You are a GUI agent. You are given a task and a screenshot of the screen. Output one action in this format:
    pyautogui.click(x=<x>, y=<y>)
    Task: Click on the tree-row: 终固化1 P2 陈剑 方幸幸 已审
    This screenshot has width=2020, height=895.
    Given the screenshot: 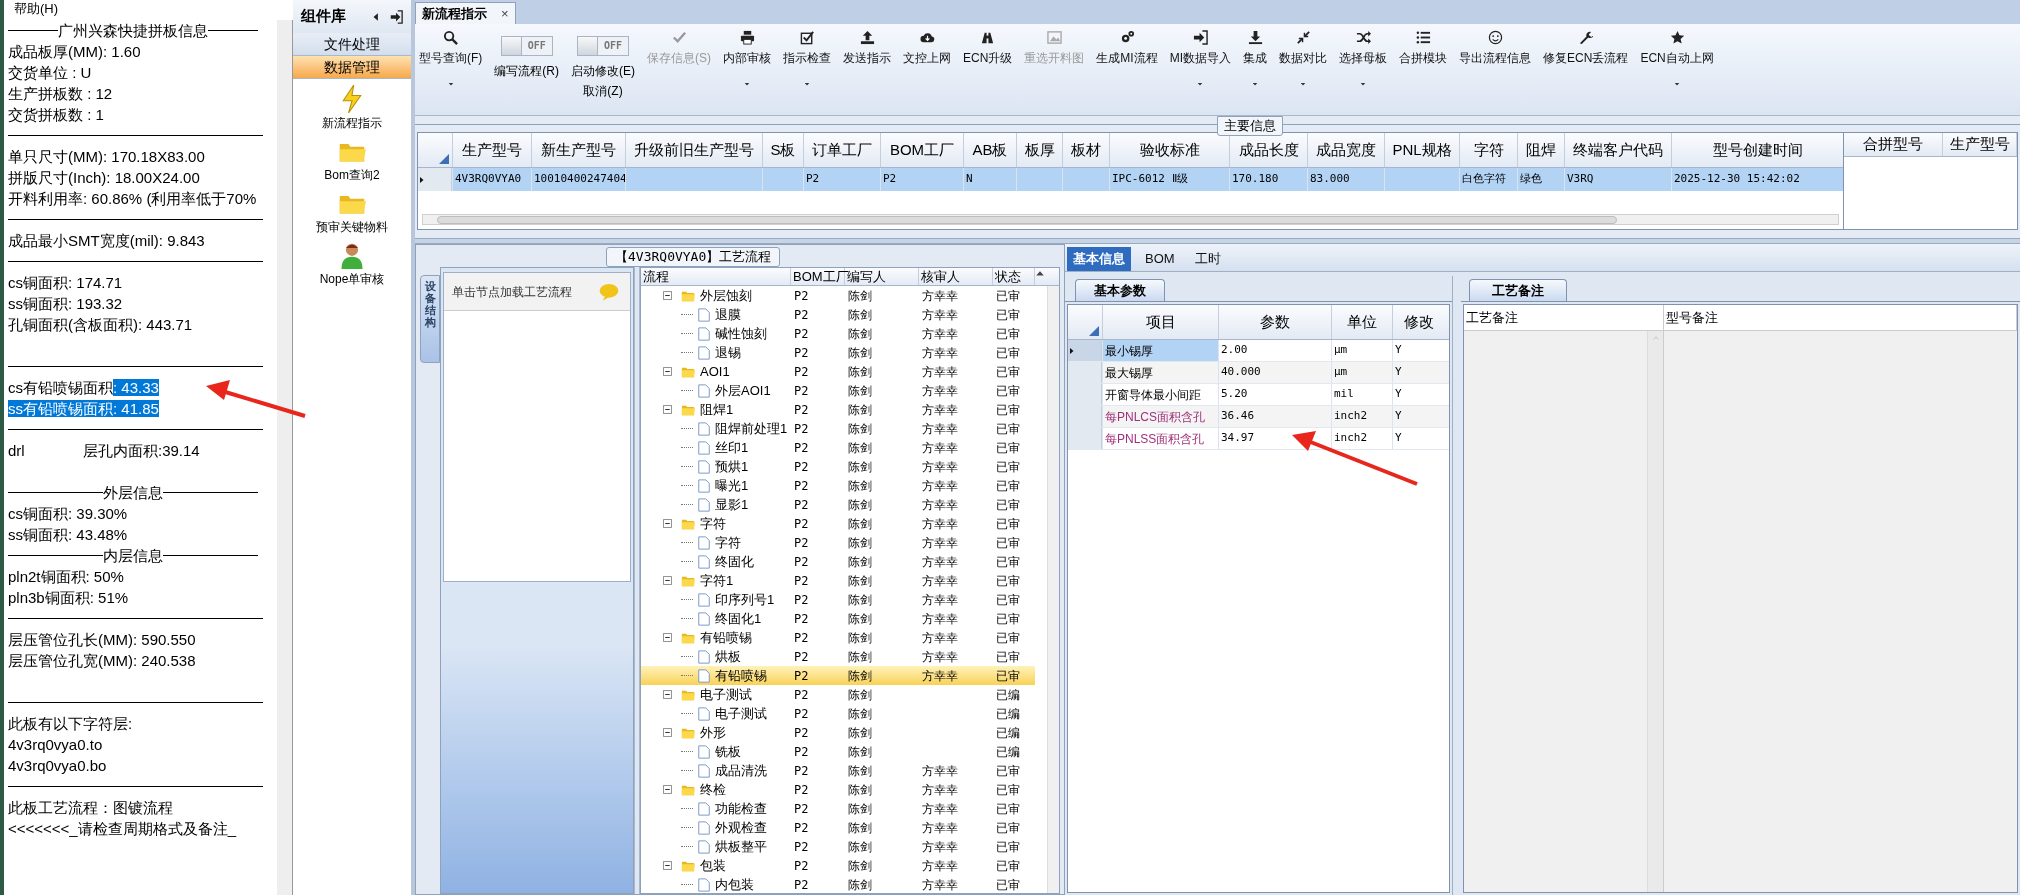 What is the action you would take?
    pyautogui.click(x=838, y=618)
    